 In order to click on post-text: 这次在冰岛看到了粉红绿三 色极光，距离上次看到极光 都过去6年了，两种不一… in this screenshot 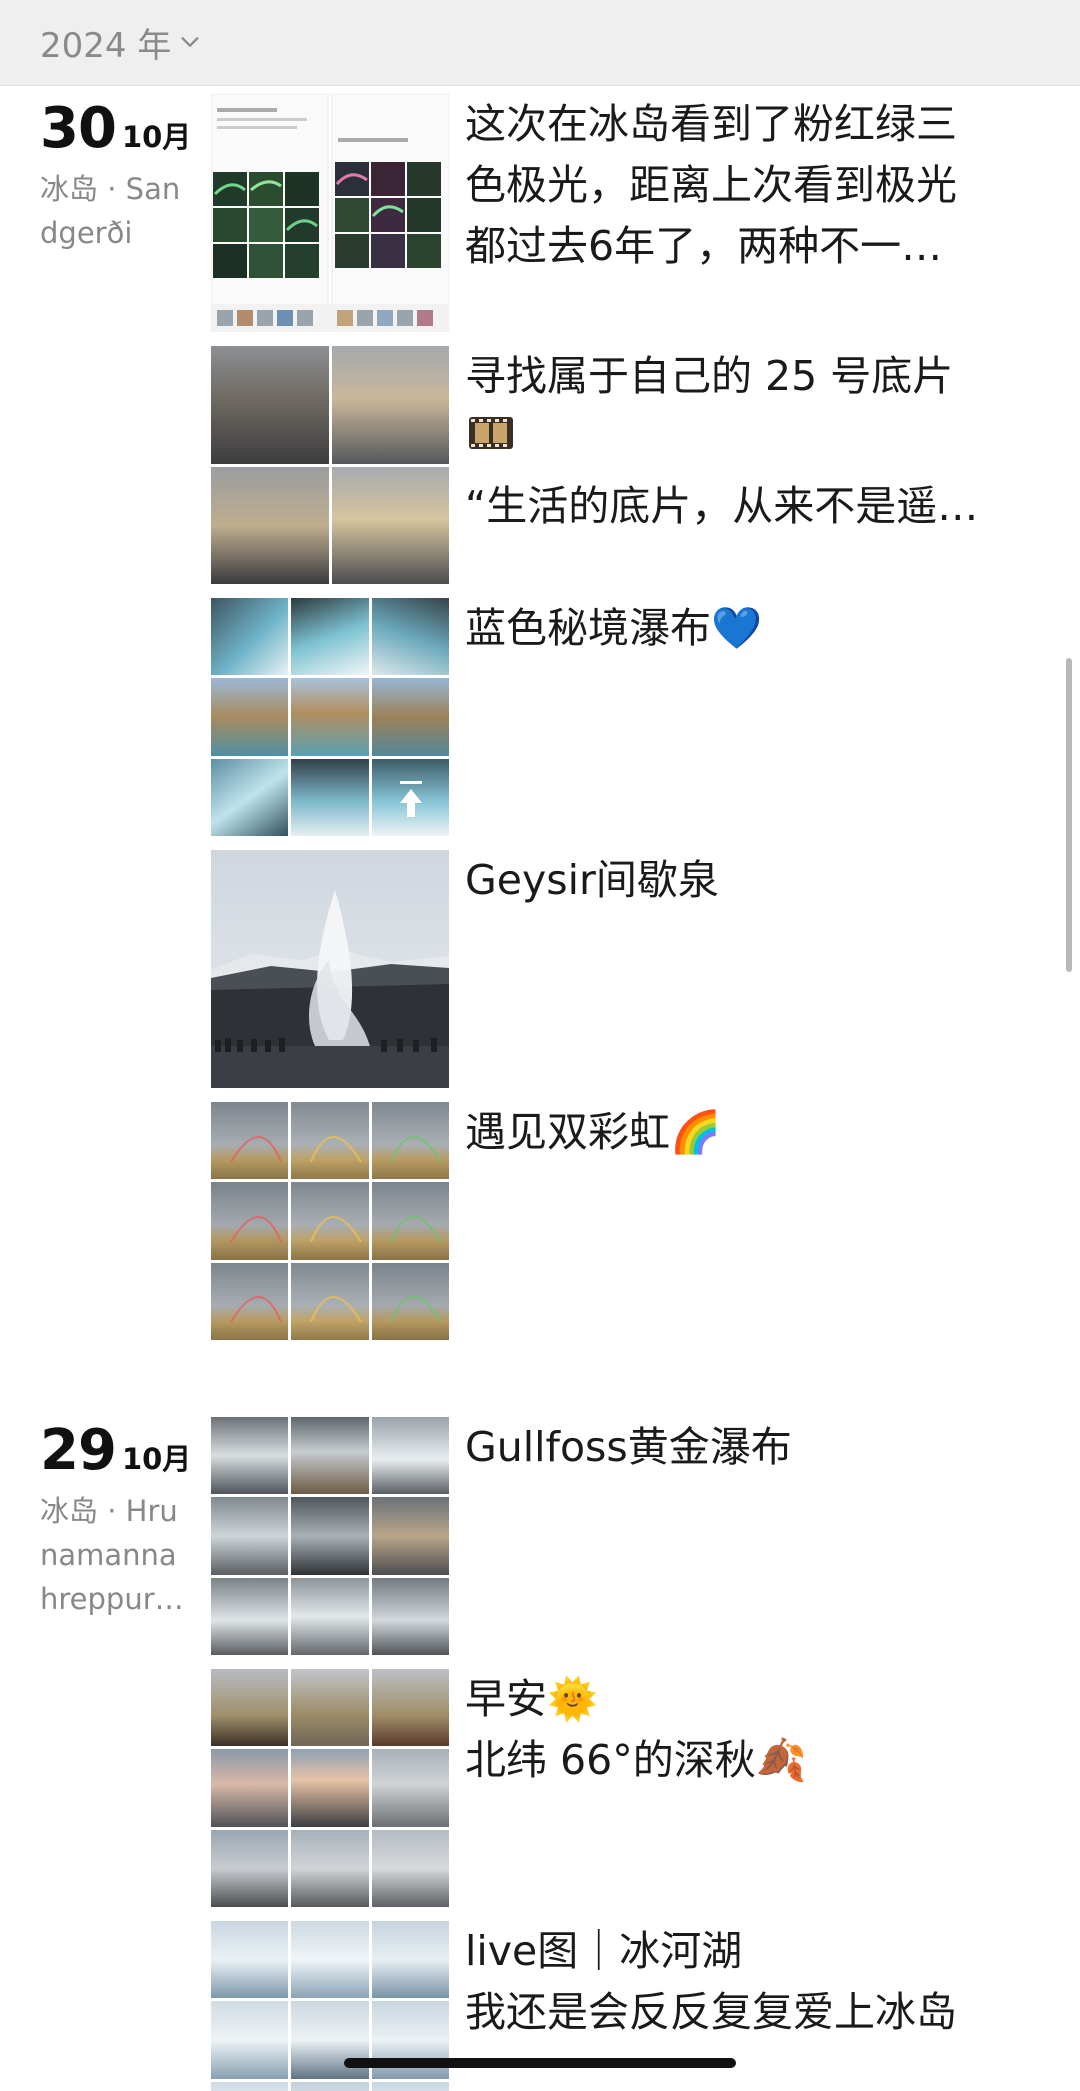, I will do `click(745, 185)`.